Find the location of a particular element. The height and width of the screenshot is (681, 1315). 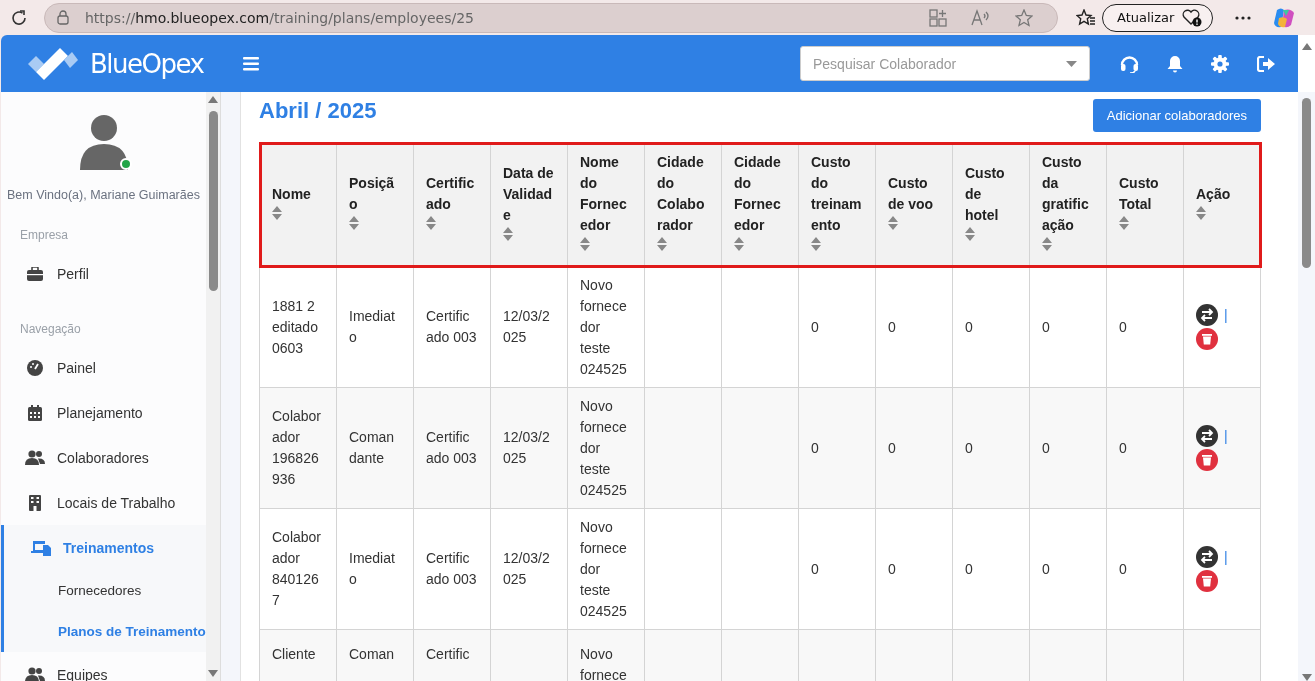

sidebar-item: Perfil is located at coordinates (103, 273).